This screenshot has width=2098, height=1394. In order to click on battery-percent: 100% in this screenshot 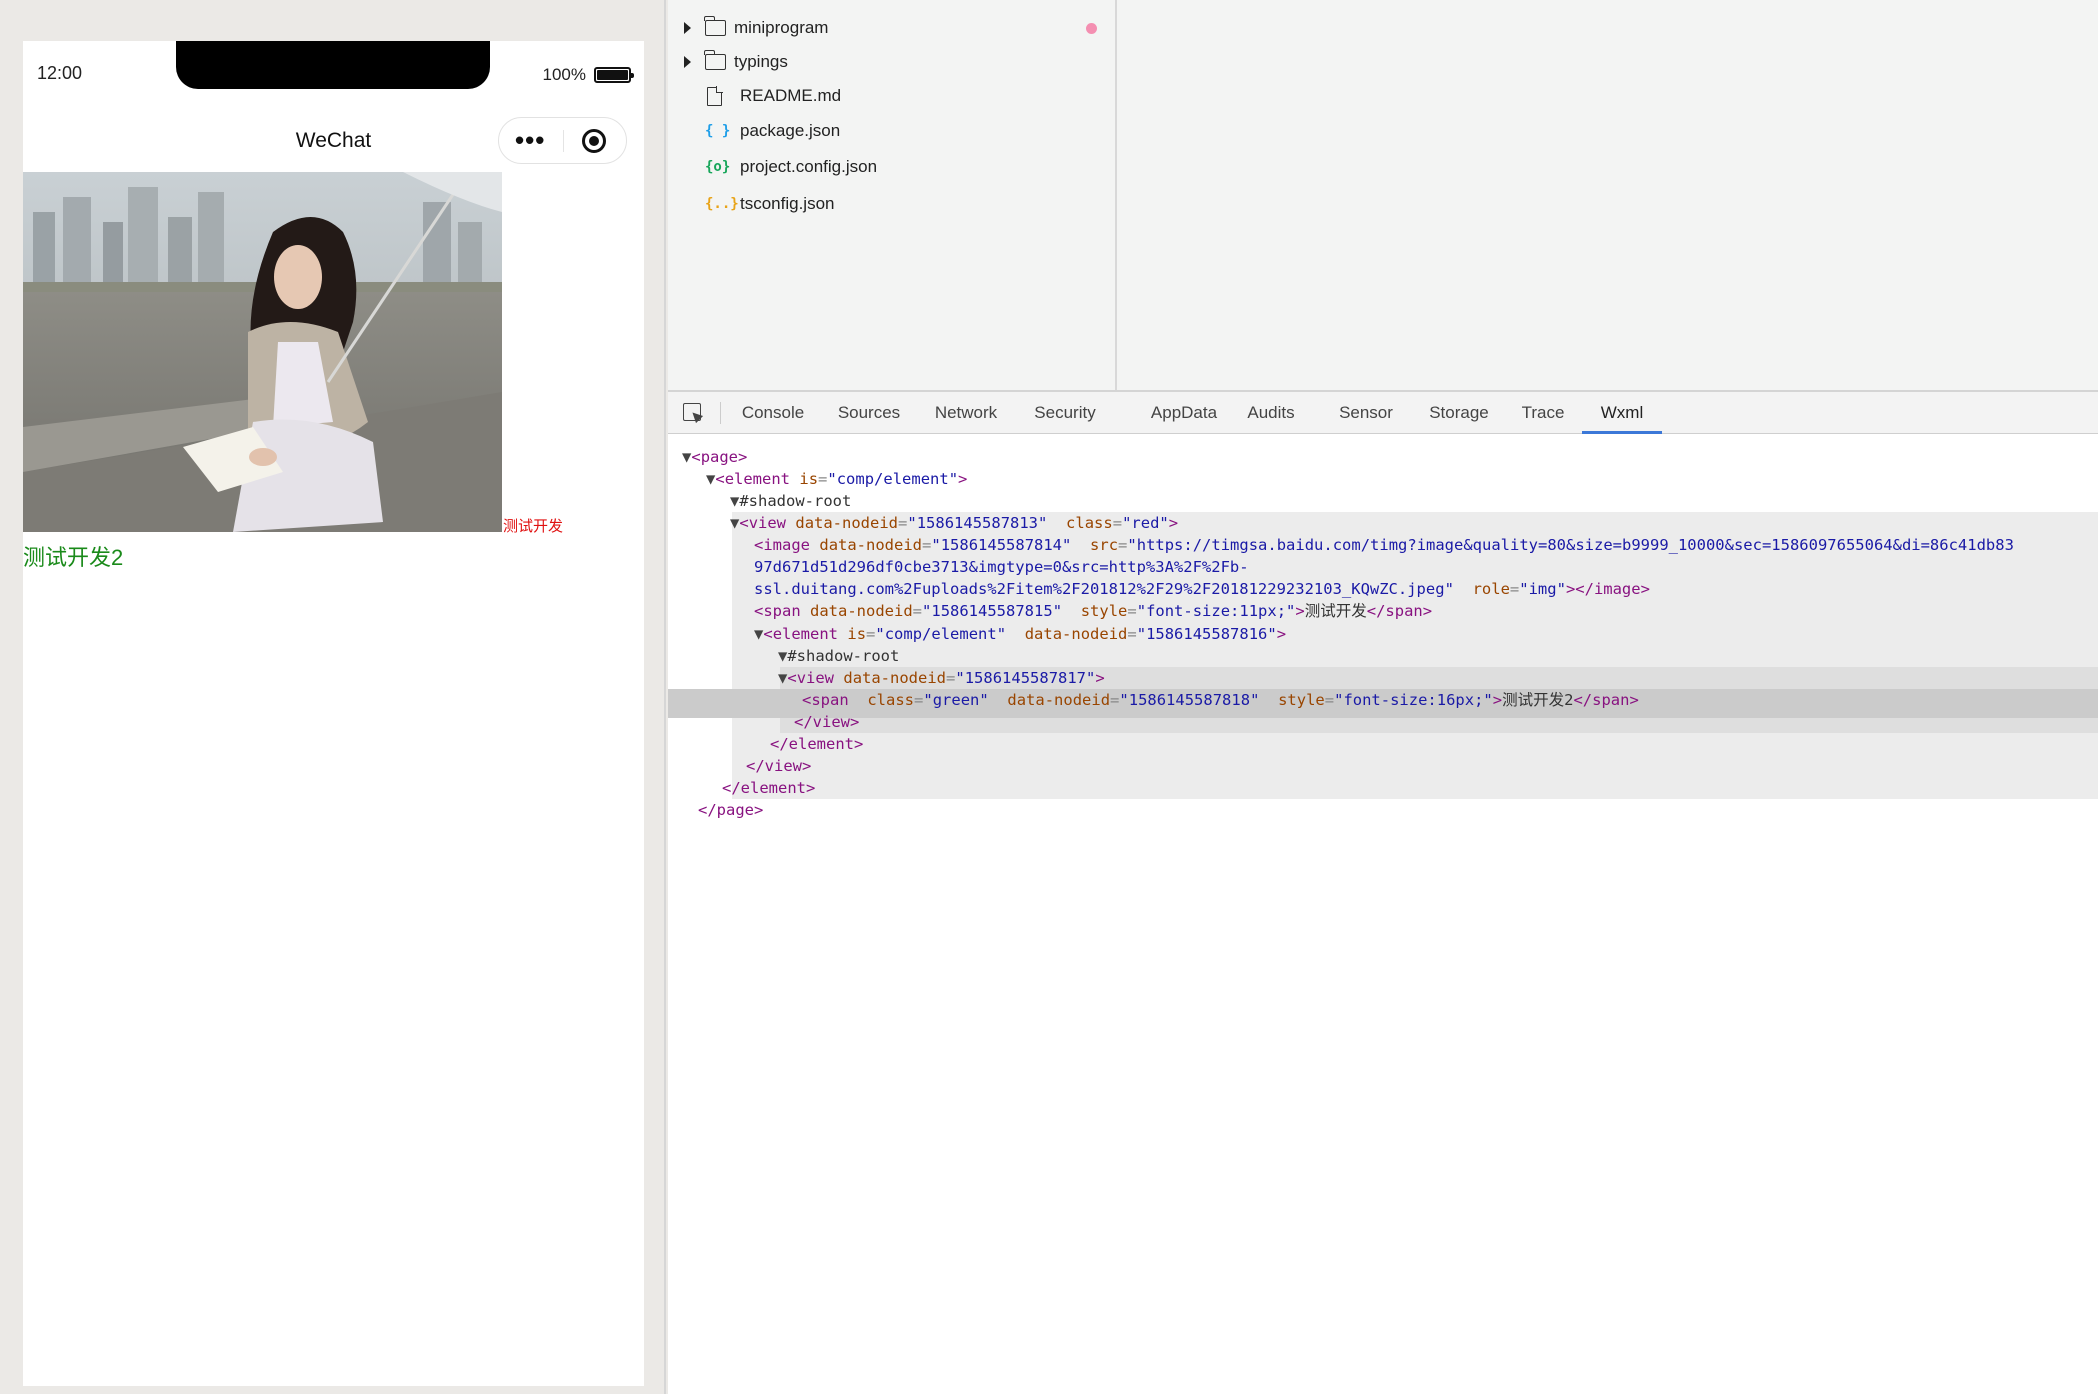, I will do `click(564, 74)`.